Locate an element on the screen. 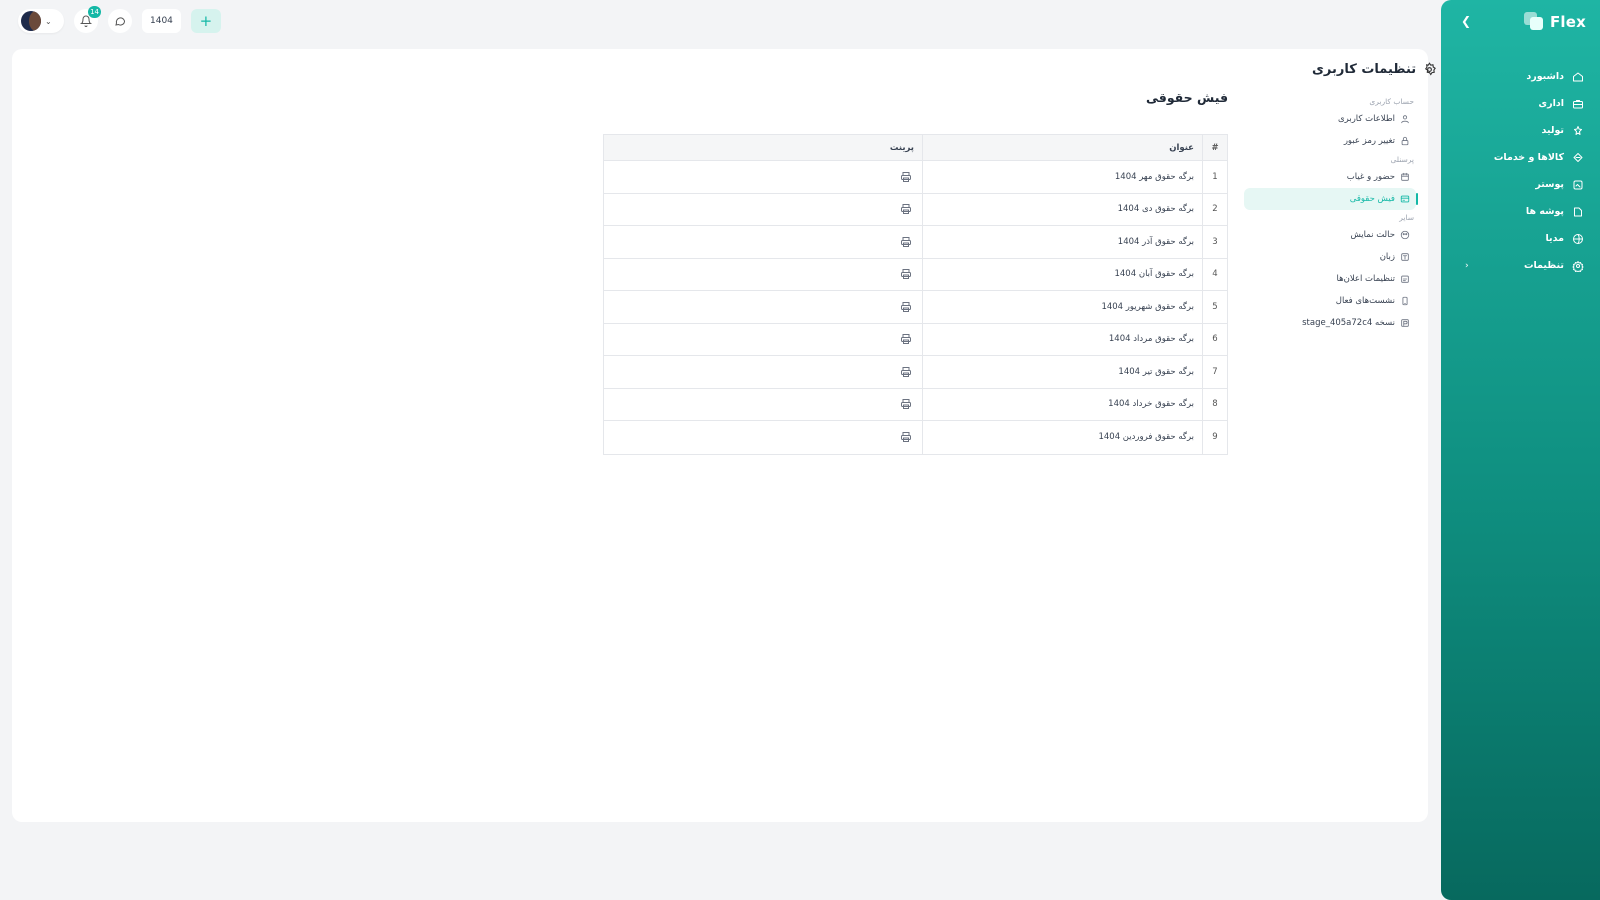 The width and height of the screenshot is (1600, 900). settings-menu-item: تغییر رمز عبور is located at coordinates (1330, 141).